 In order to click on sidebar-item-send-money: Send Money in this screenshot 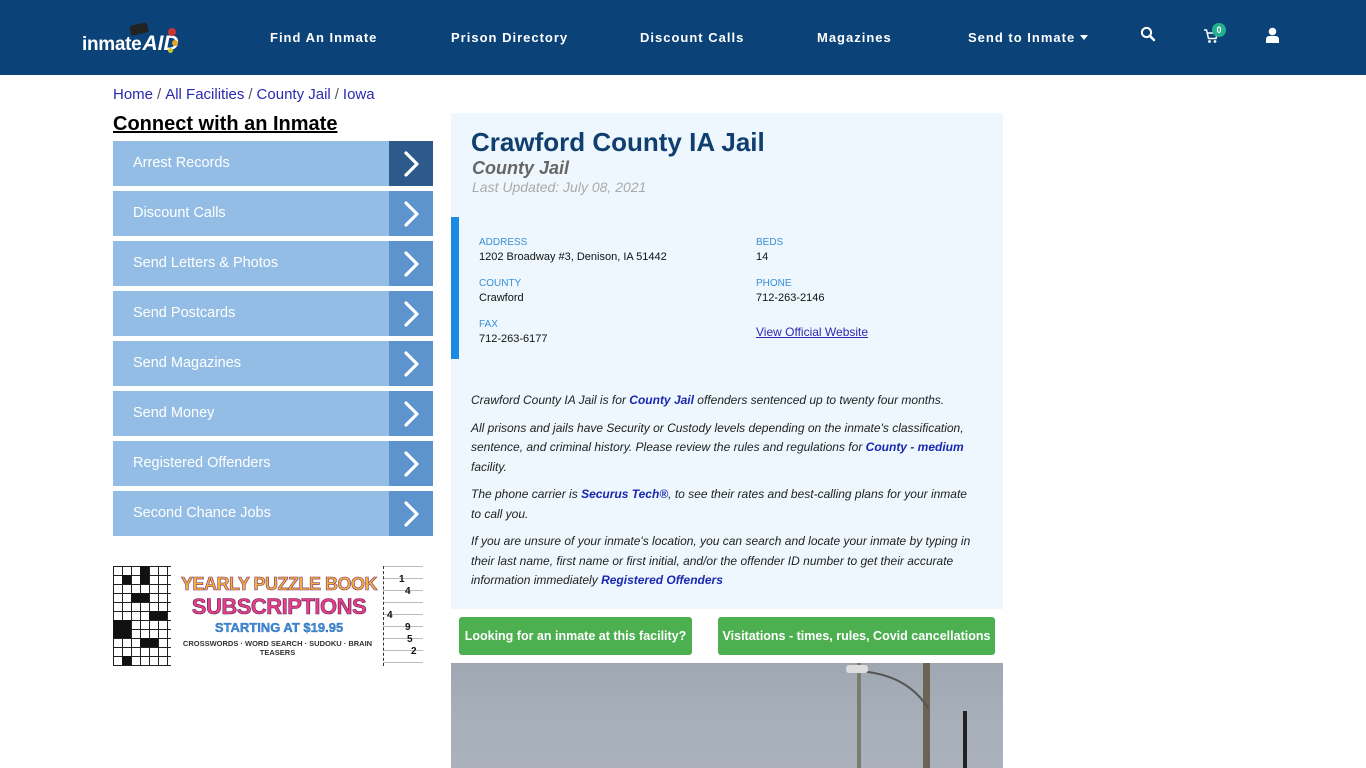, I will do `click(273, 413)`.